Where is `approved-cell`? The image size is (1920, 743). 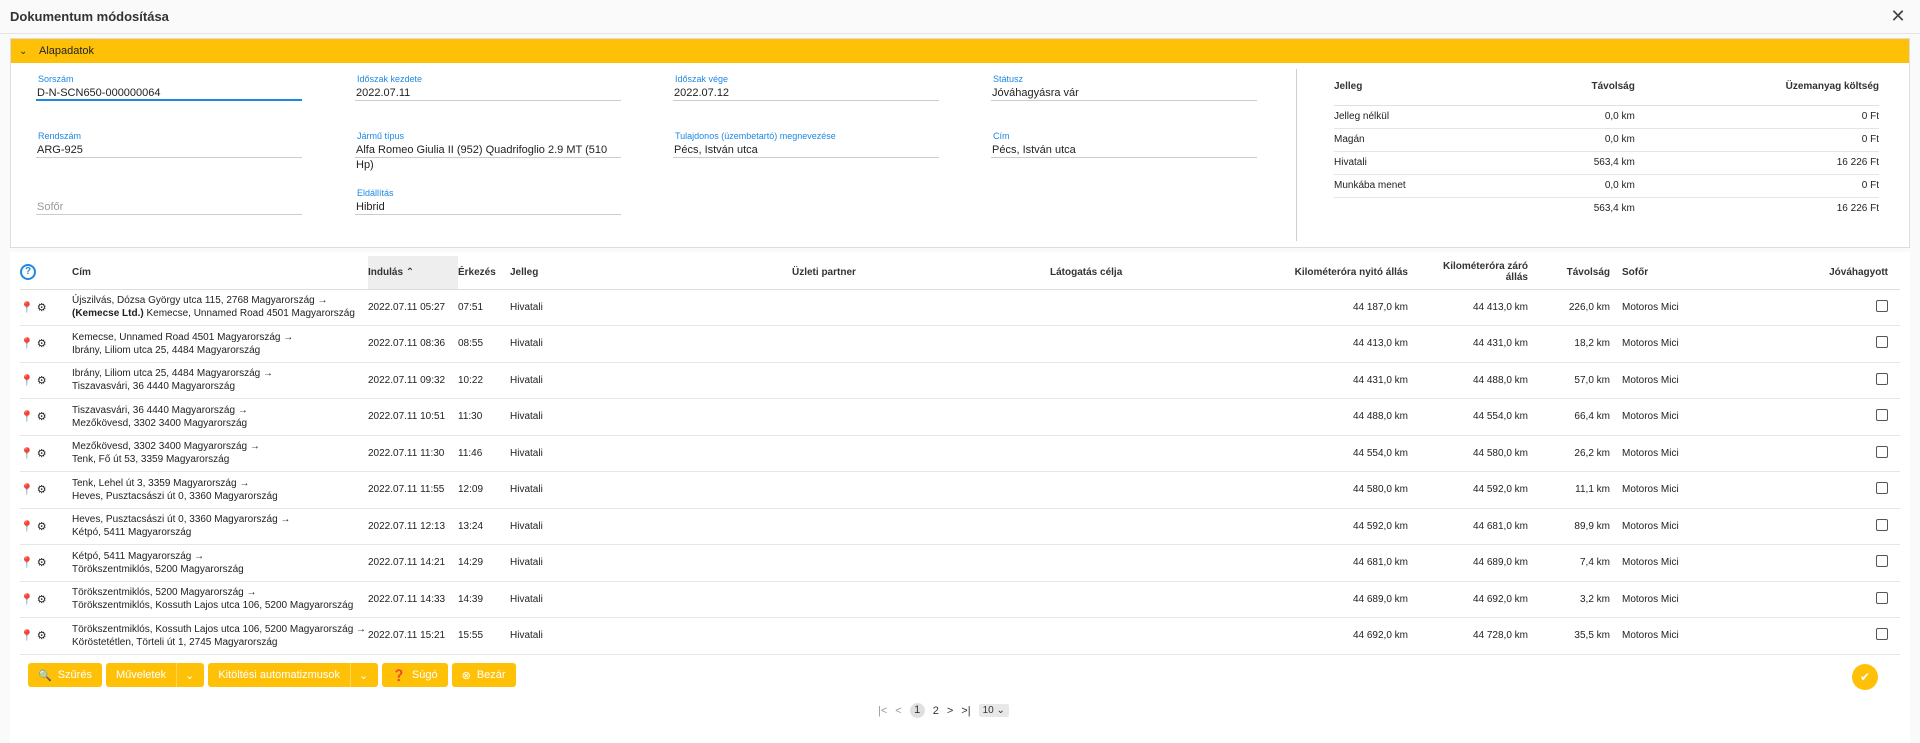
approved-cell is located at coordinates (1823, 417).